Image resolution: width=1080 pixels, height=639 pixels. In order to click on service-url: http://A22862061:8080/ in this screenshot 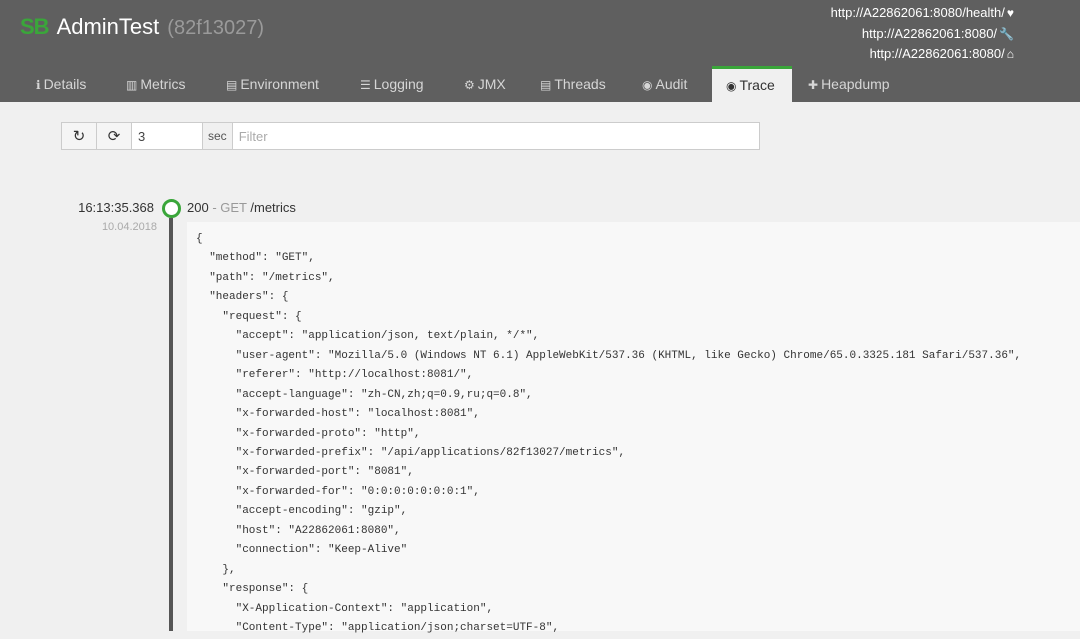, I will do `click(937, 53)`.